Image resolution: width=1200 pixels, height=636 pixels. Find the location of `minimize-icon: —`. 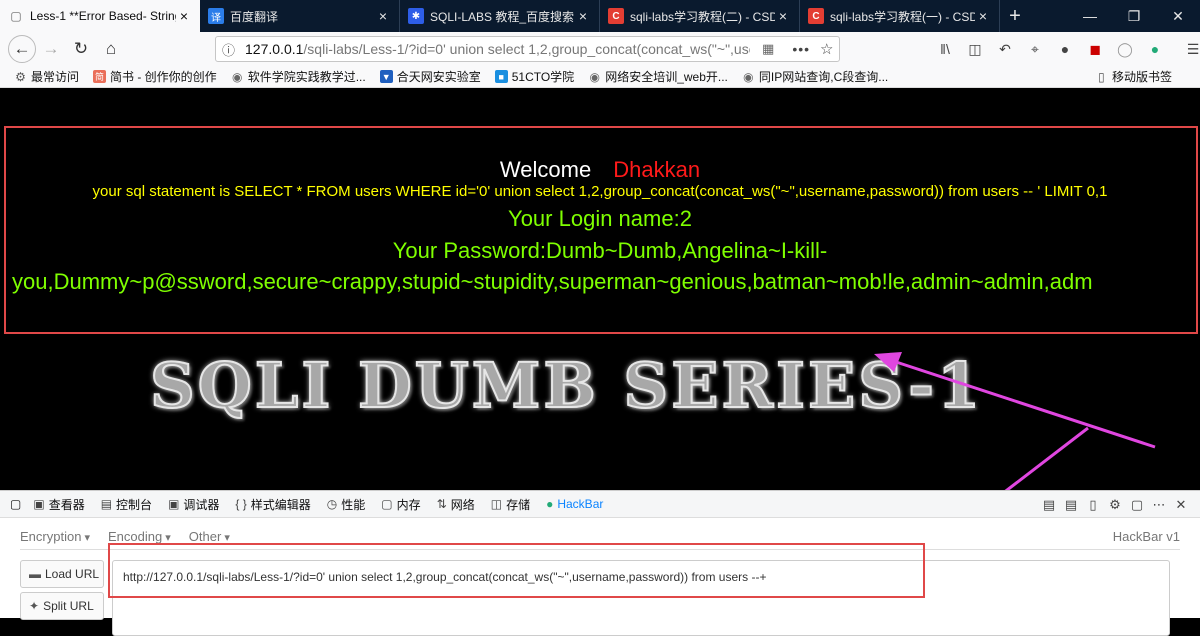

minimize-icon: — is located at coordinates (1090, 16).